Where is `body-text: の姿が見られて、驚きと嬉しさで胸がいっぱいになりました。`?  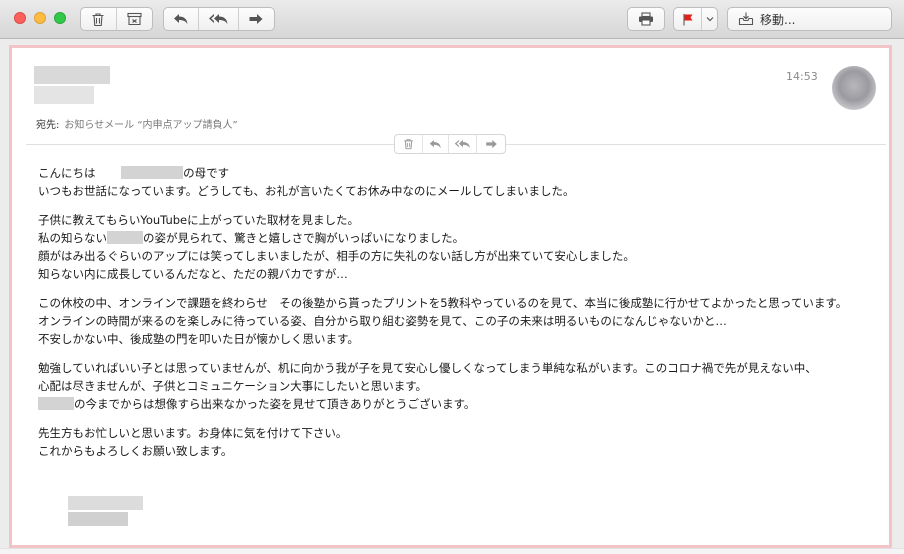 body-text: の姿が見られて、驚きと嬉しさで胸がいっぱいになりました。 is located at coordinates (304, 238).